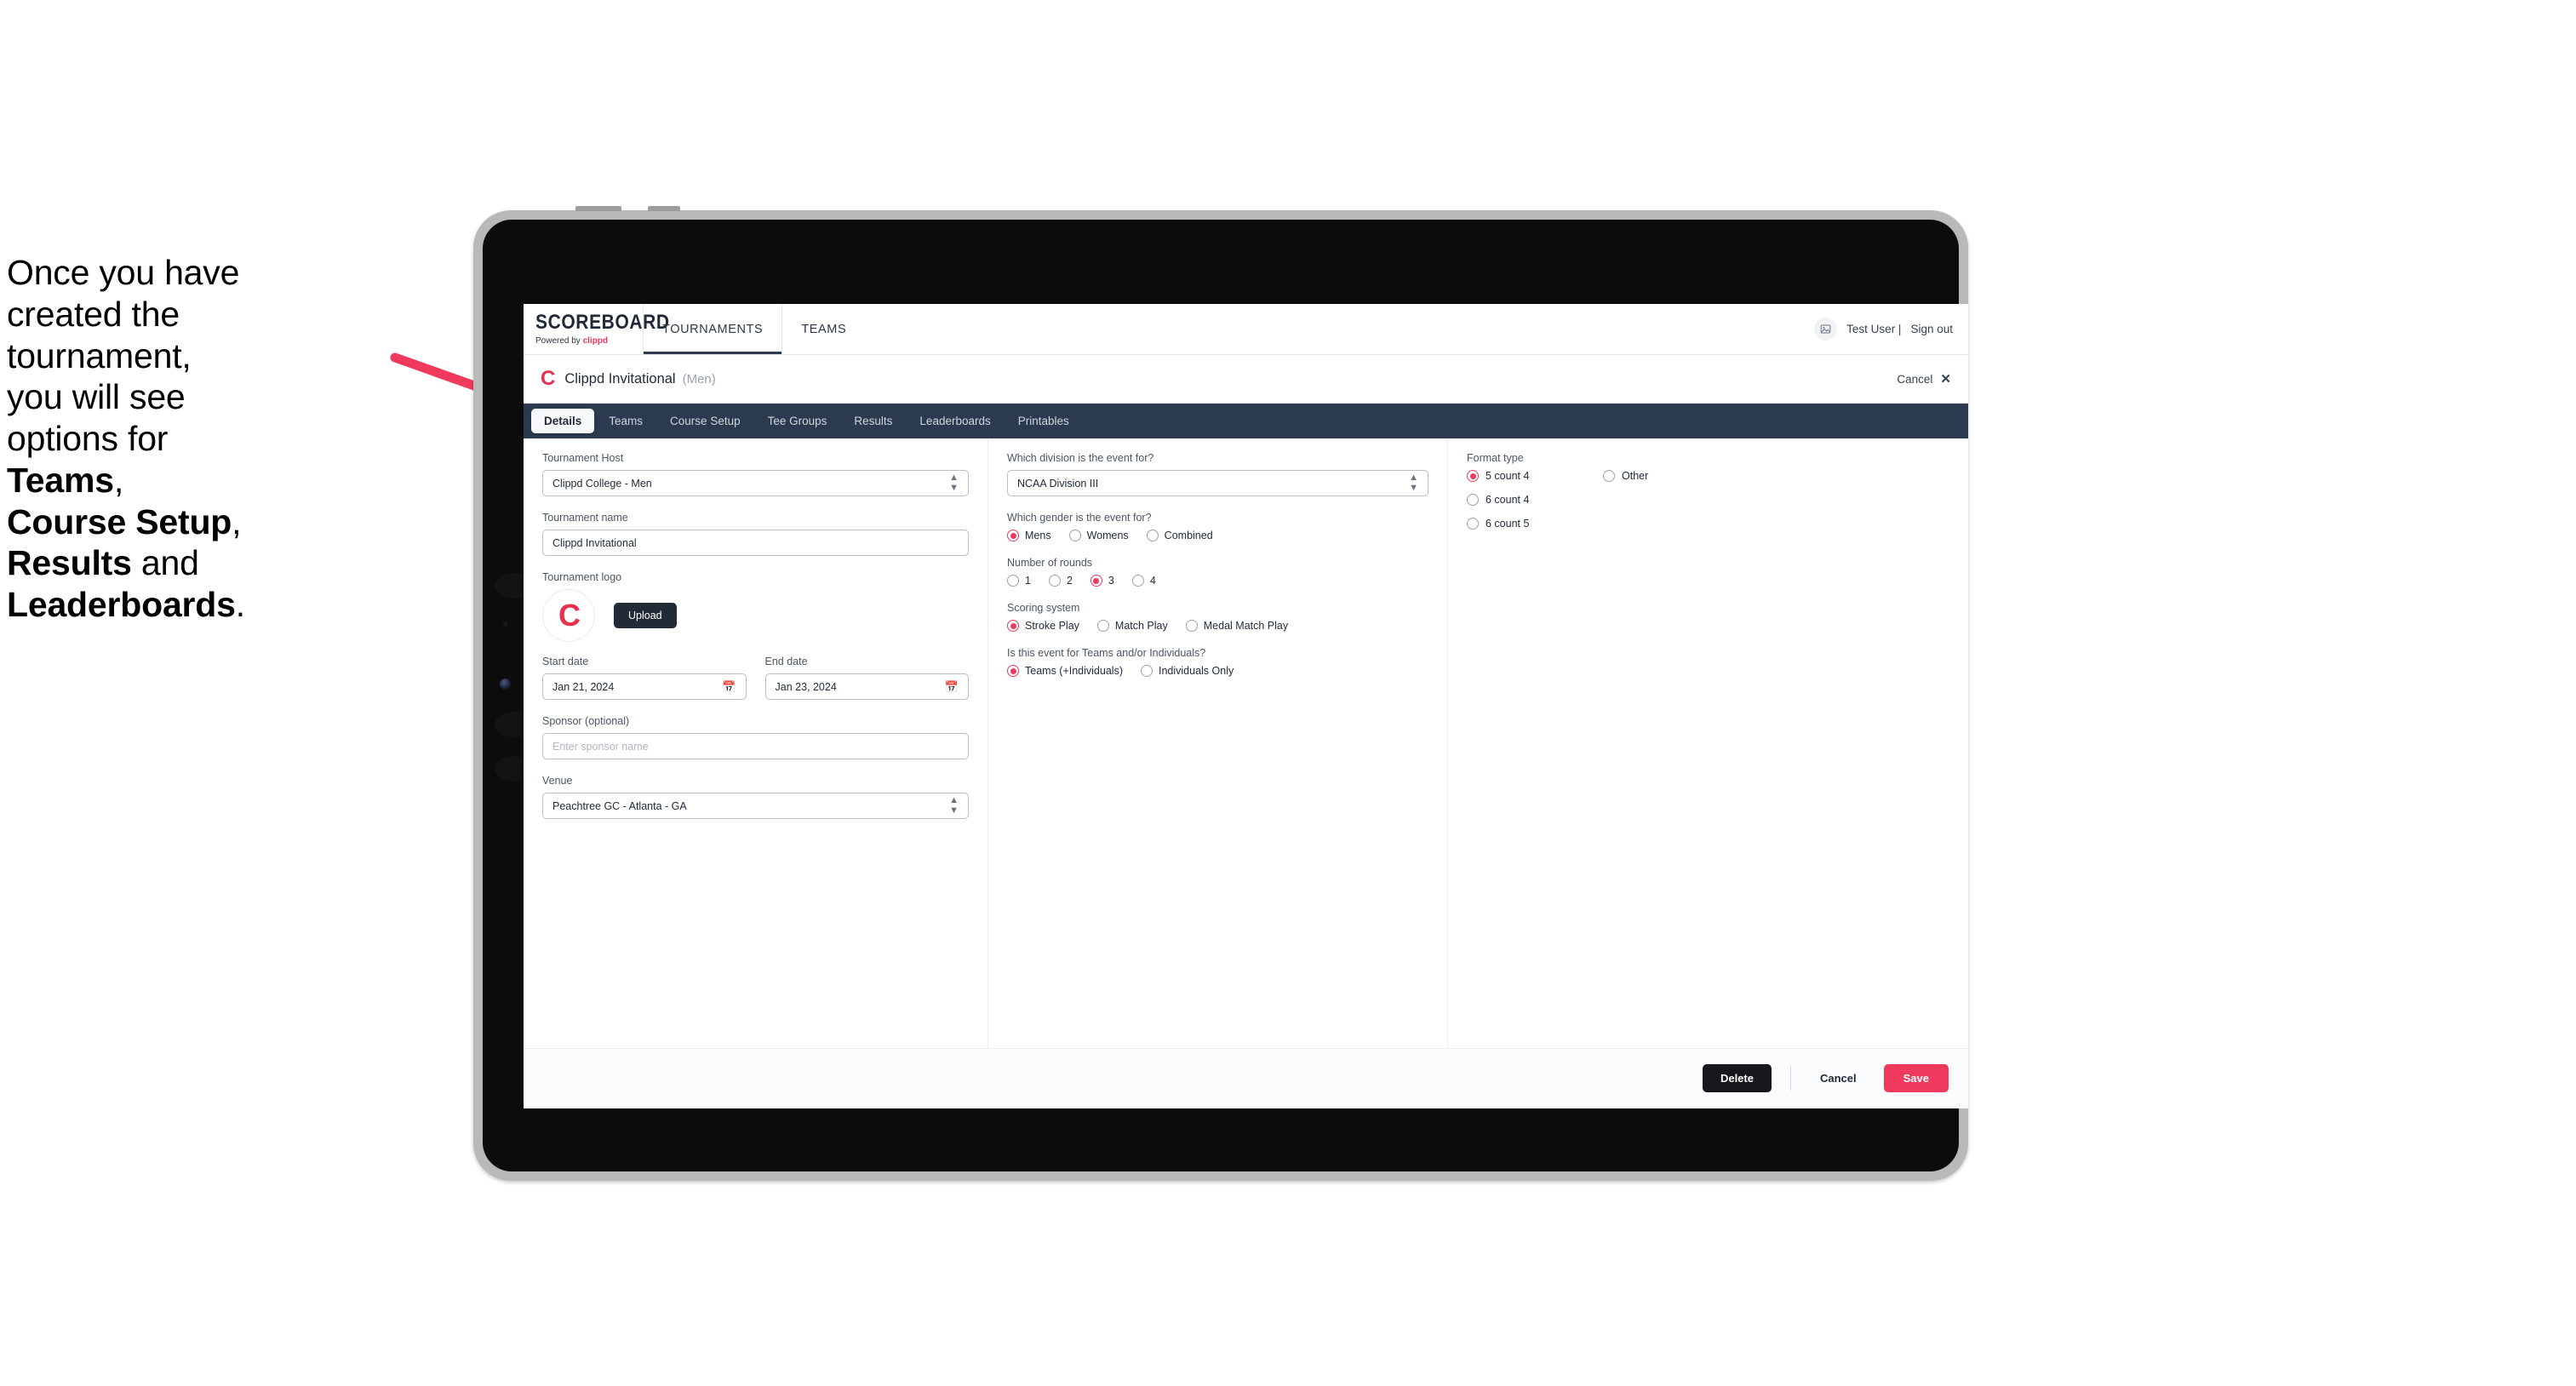  I want to click on scoring-option-stroke-play: Stroke Play, so click(1043, 626).